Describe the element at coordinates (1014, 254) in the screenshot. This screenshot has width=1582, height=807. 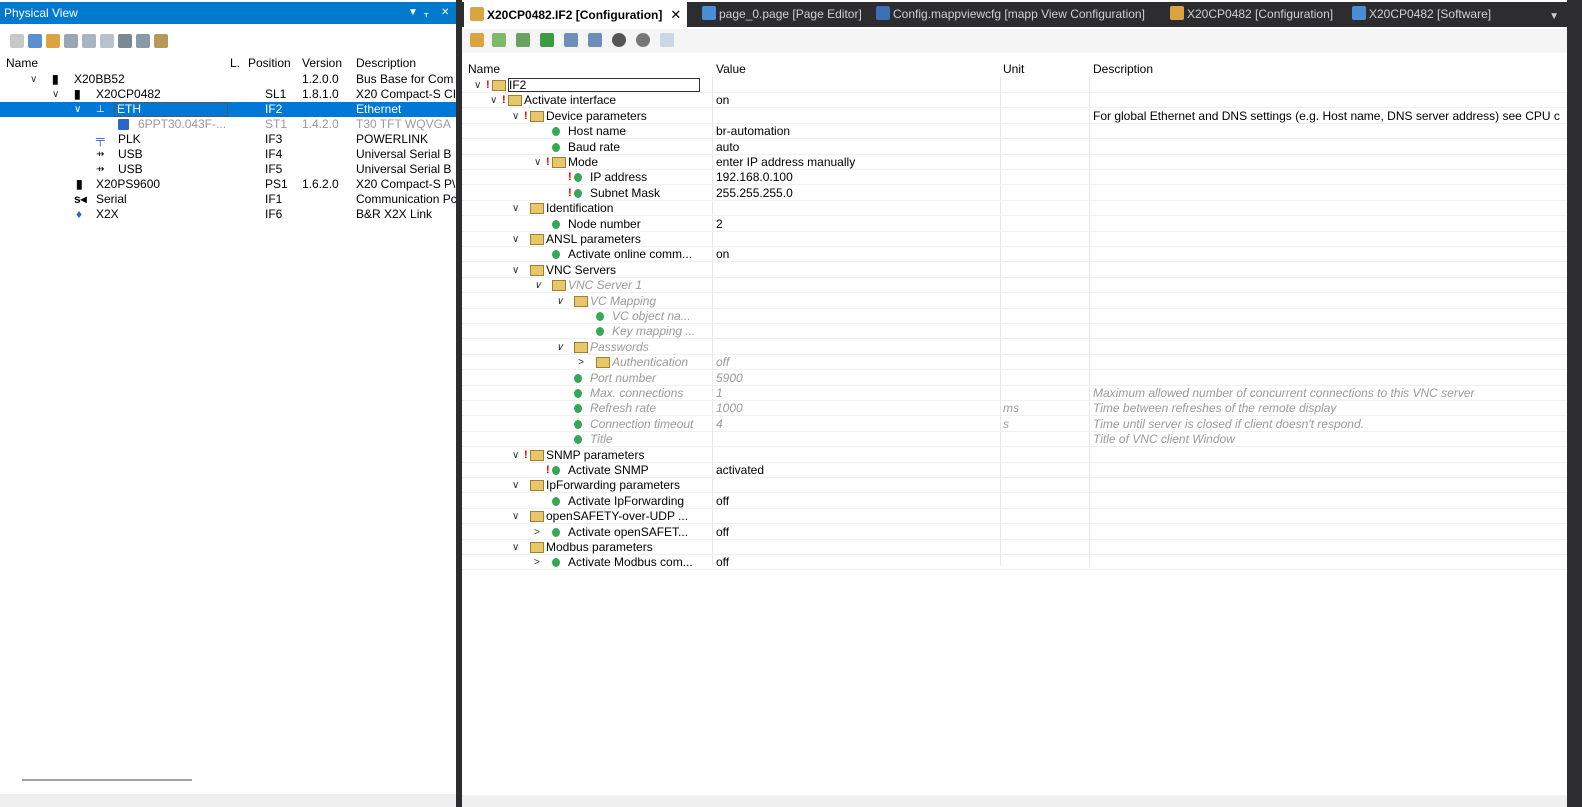
I see `config-row: Activate online comm... on` at that location.